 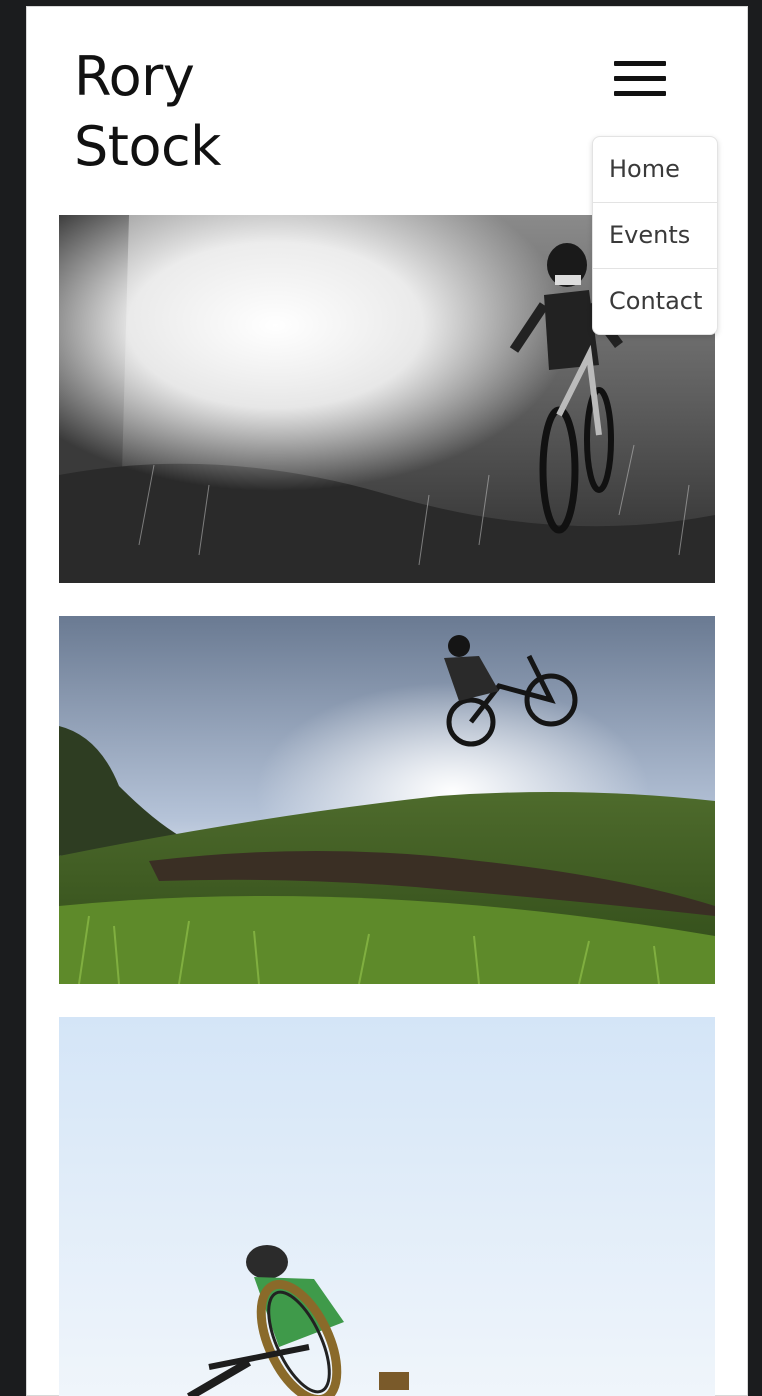 I want to click on menu-item-events: Events, so click(x=655, y=236).